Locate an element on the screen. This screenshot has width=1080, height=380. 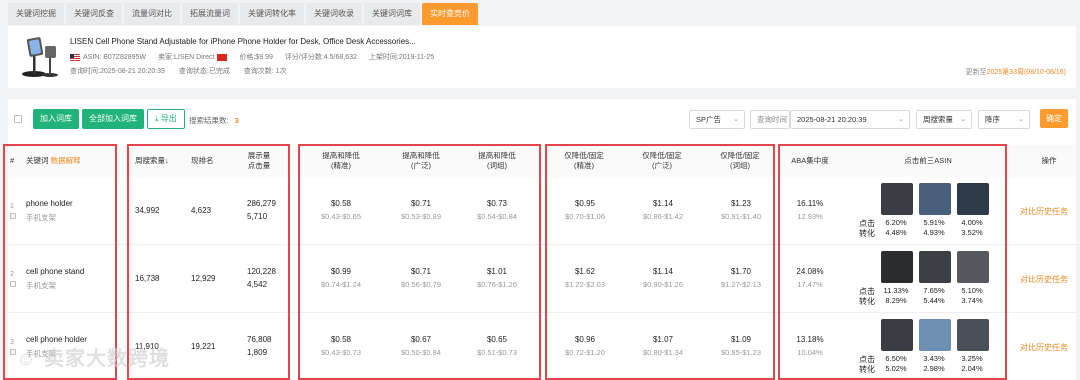
product-seller: 卖家:LISEN Direct is located at coordinates (193, 57).